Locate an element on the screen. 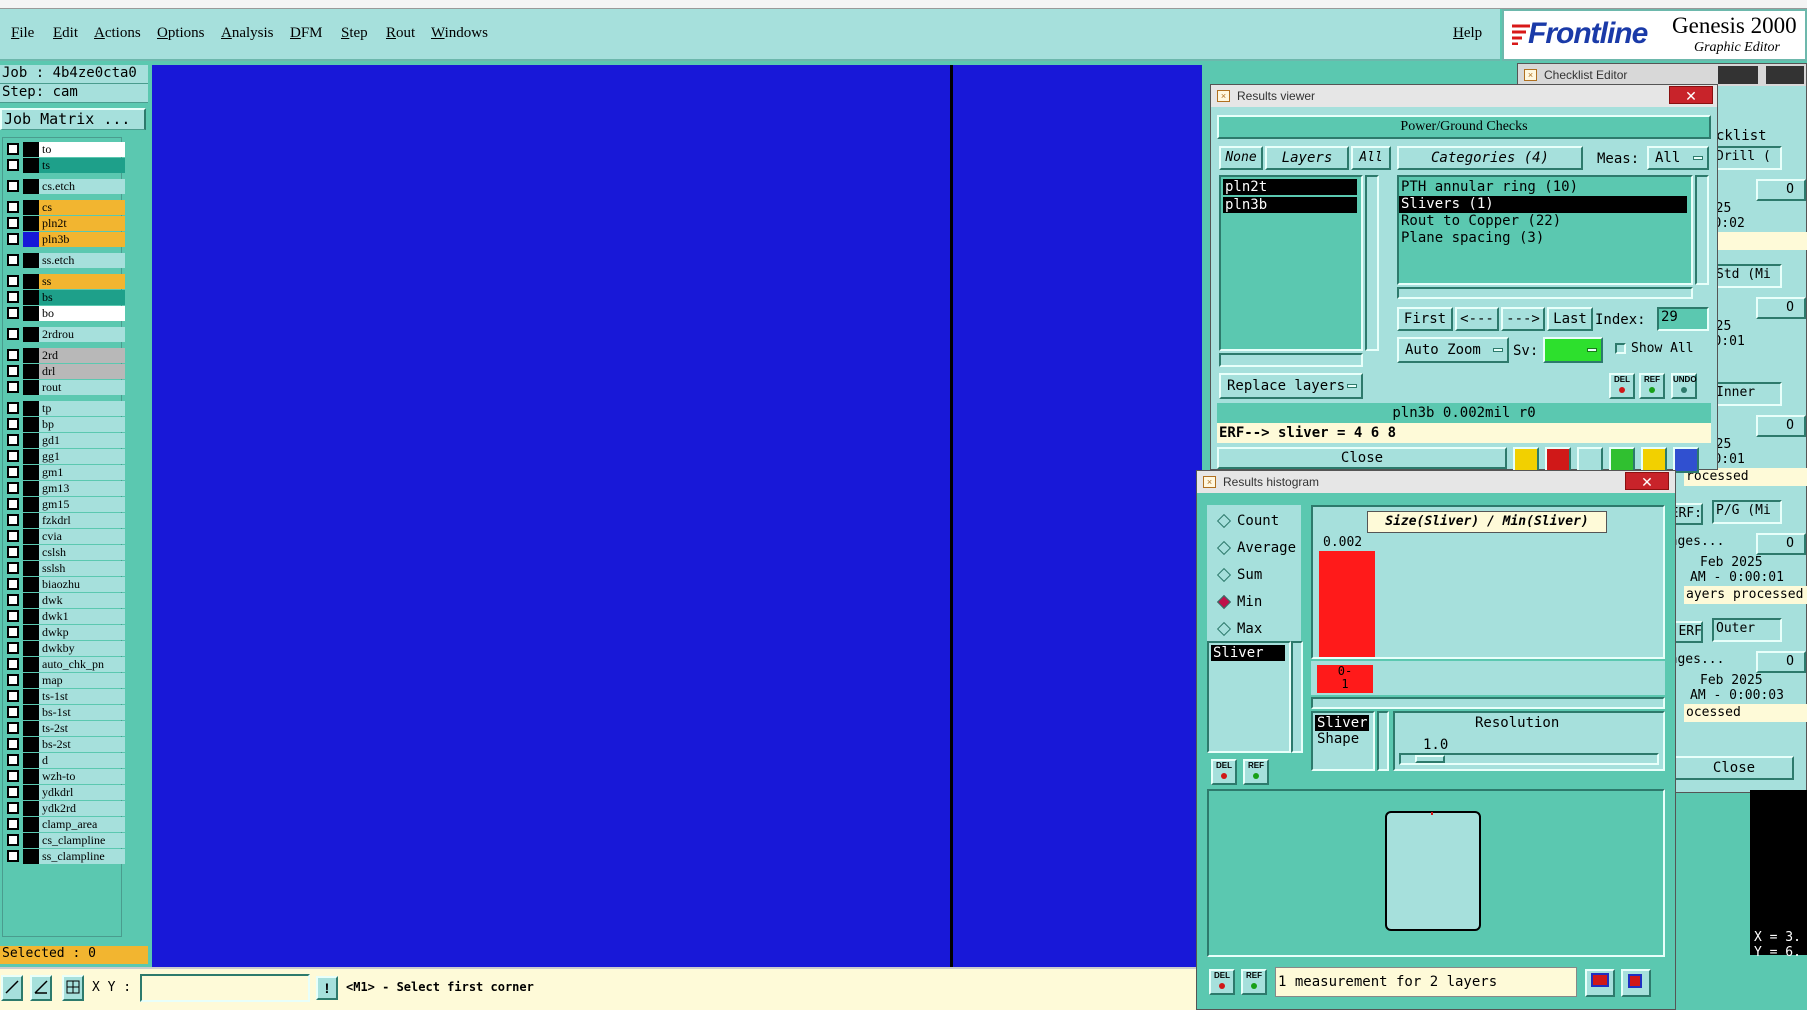 The image size is (1807, 1010). layer-name: drl is located at coordinates (82, 371).